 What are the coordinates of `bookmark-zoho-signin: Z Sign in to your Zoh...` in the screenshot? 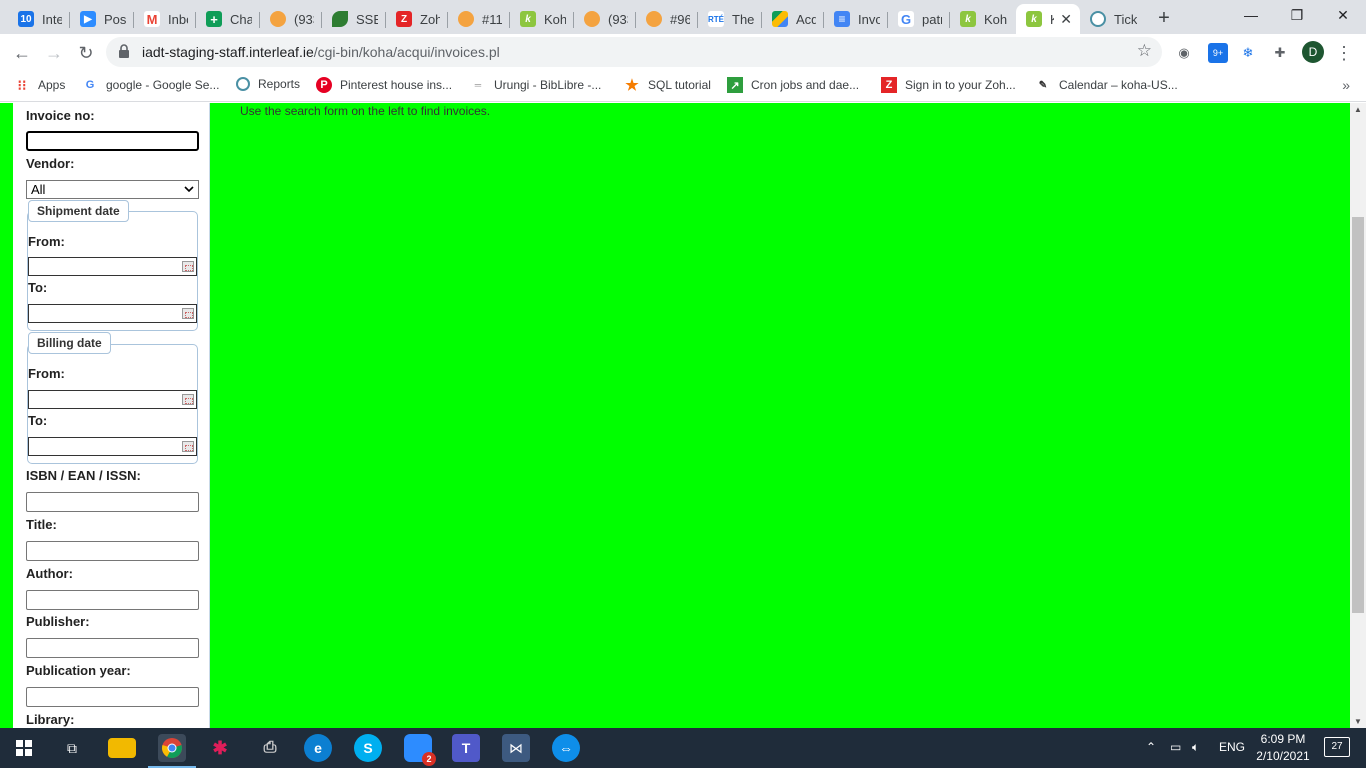 It's located at (948, 85).